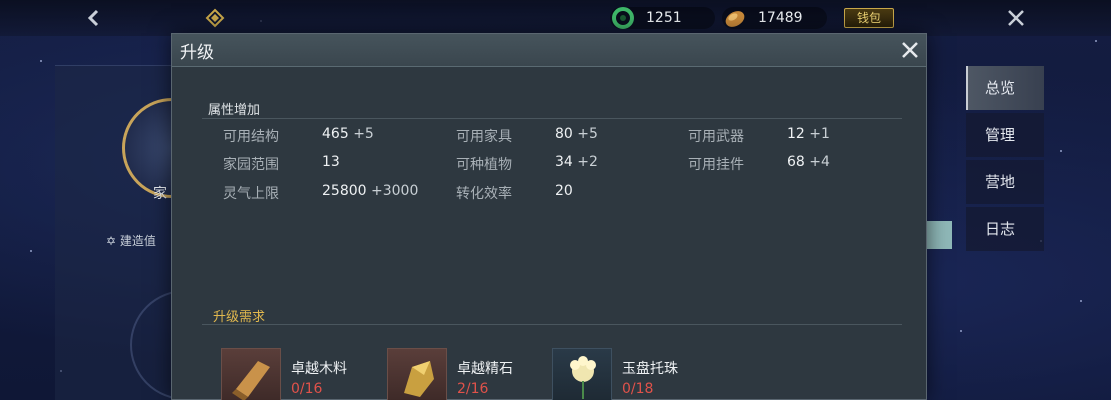 Image resolution: width=1111 pixels, height=400 pixels. I want to click on requirement-name: 卓越木料, so click(319, 369).